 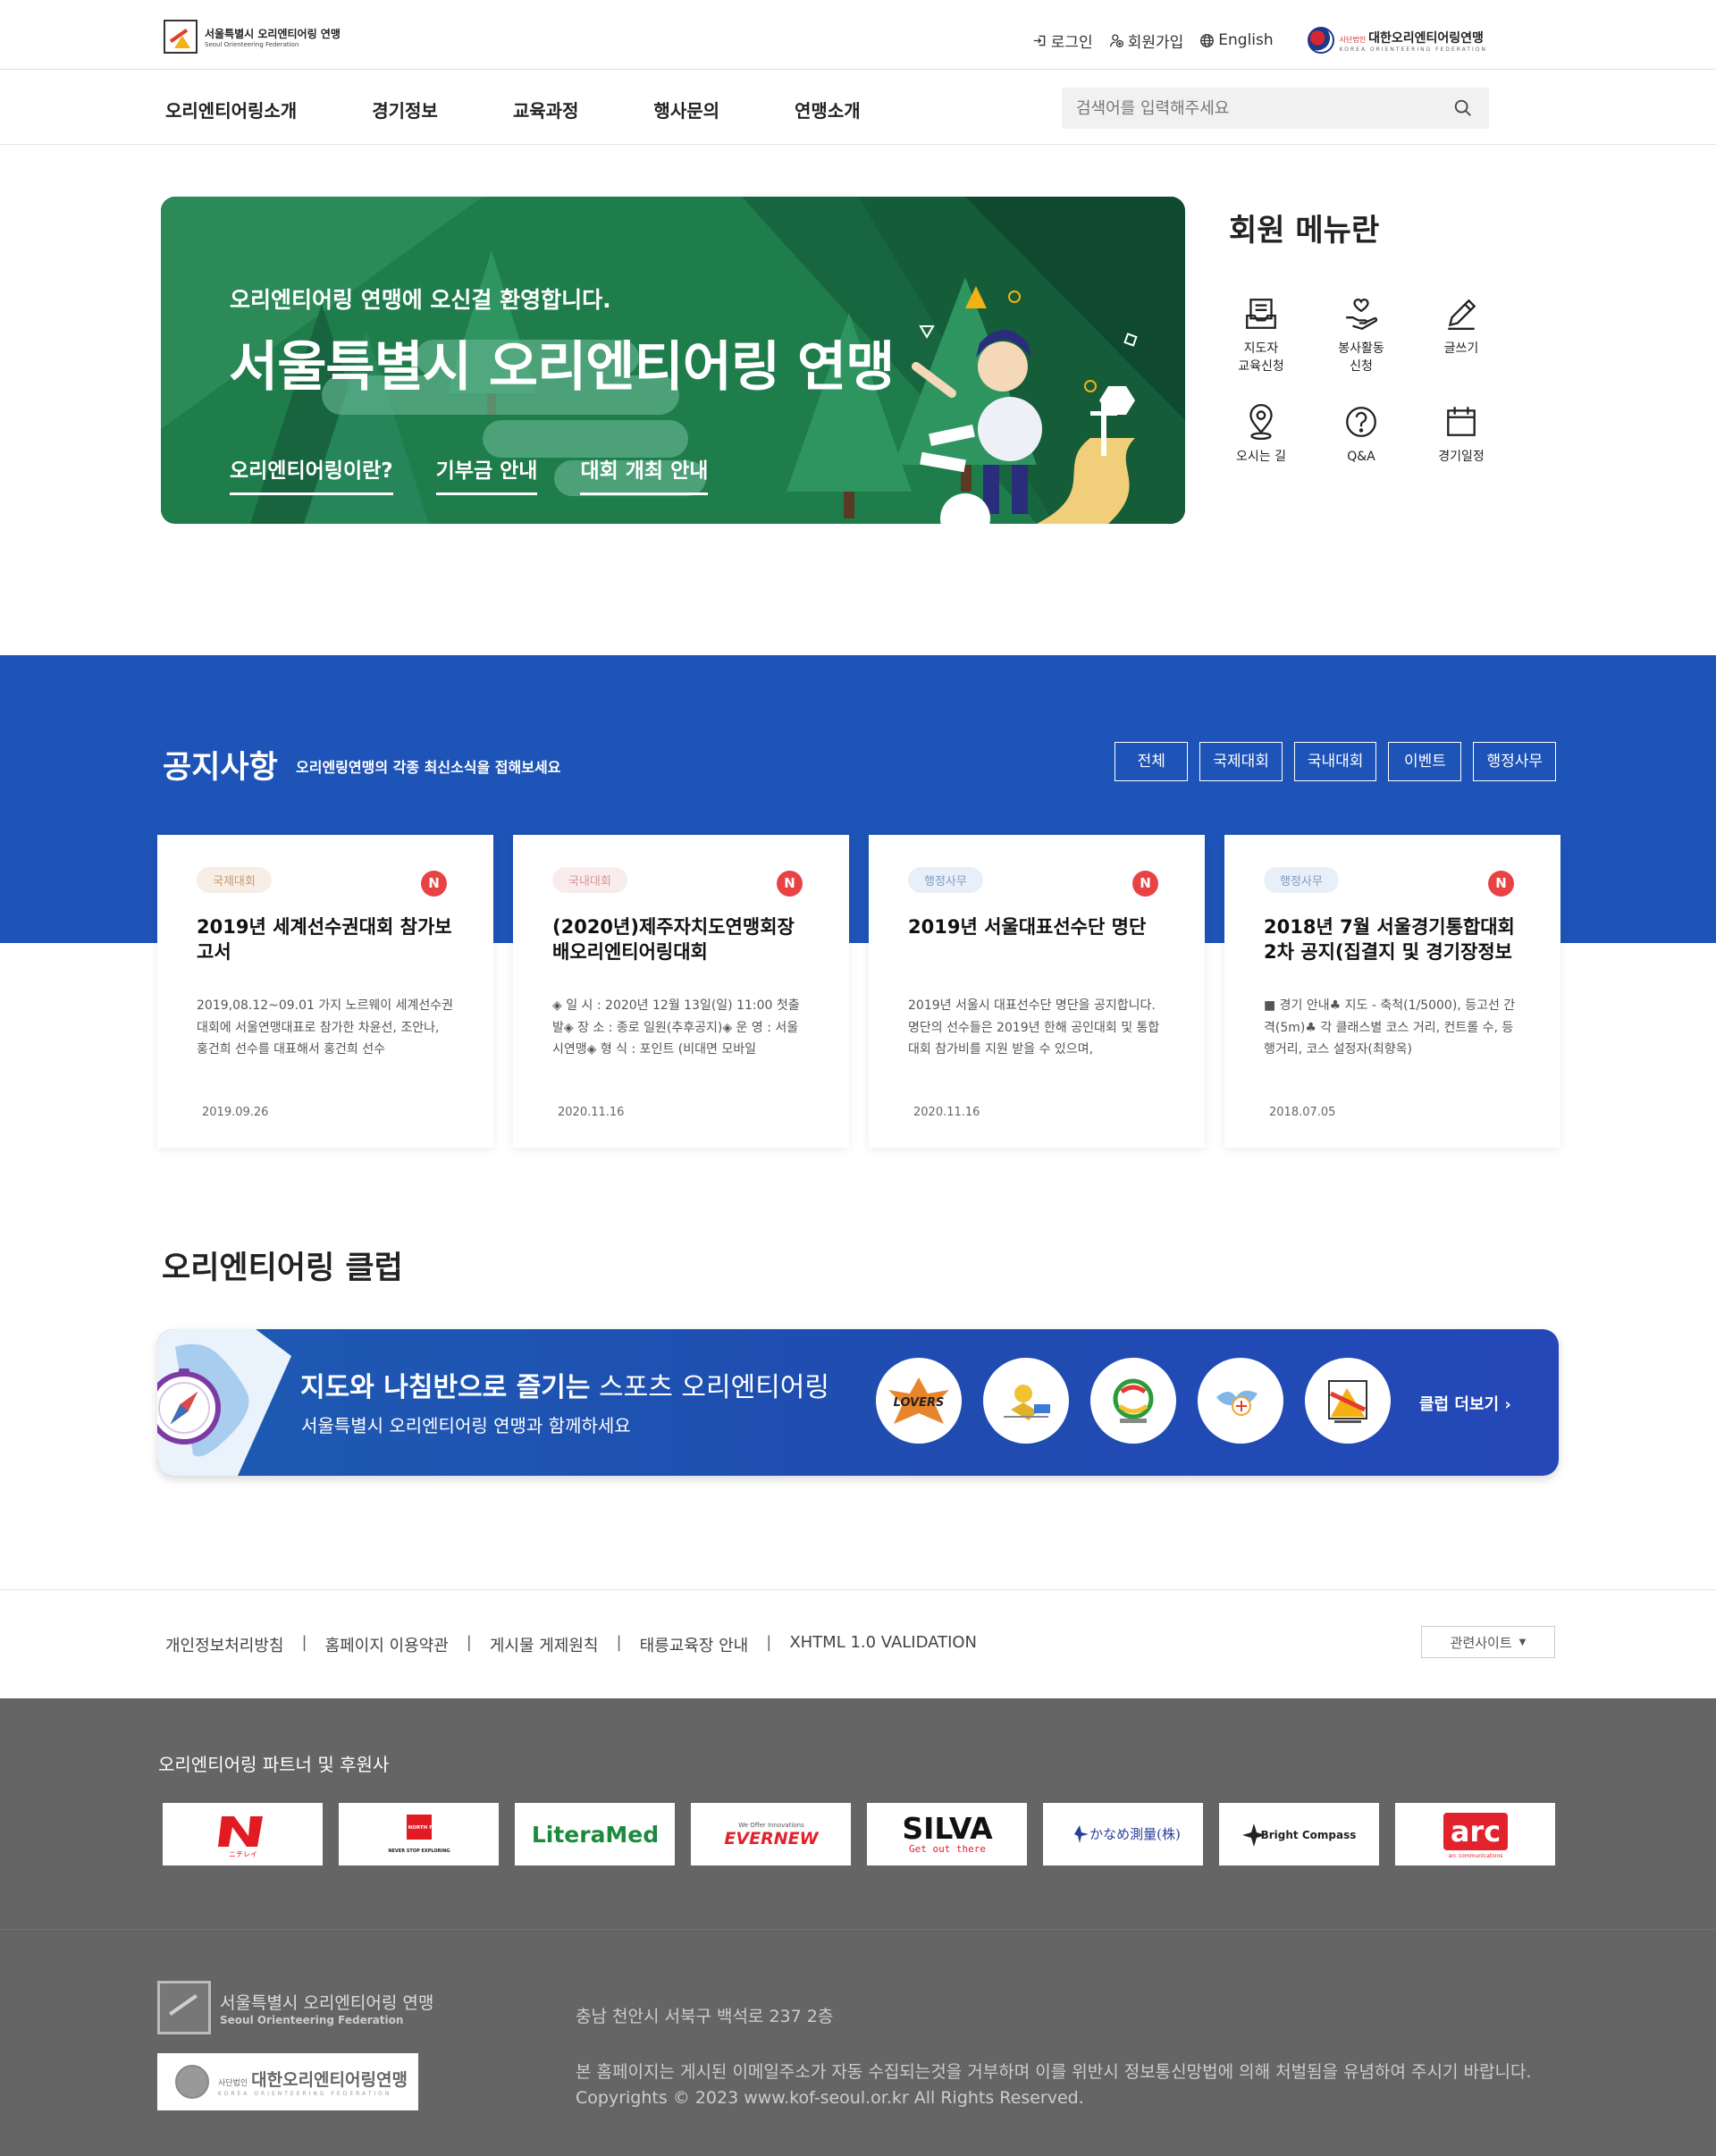 I want to click on search-icon, so click(x=1463, y=108).